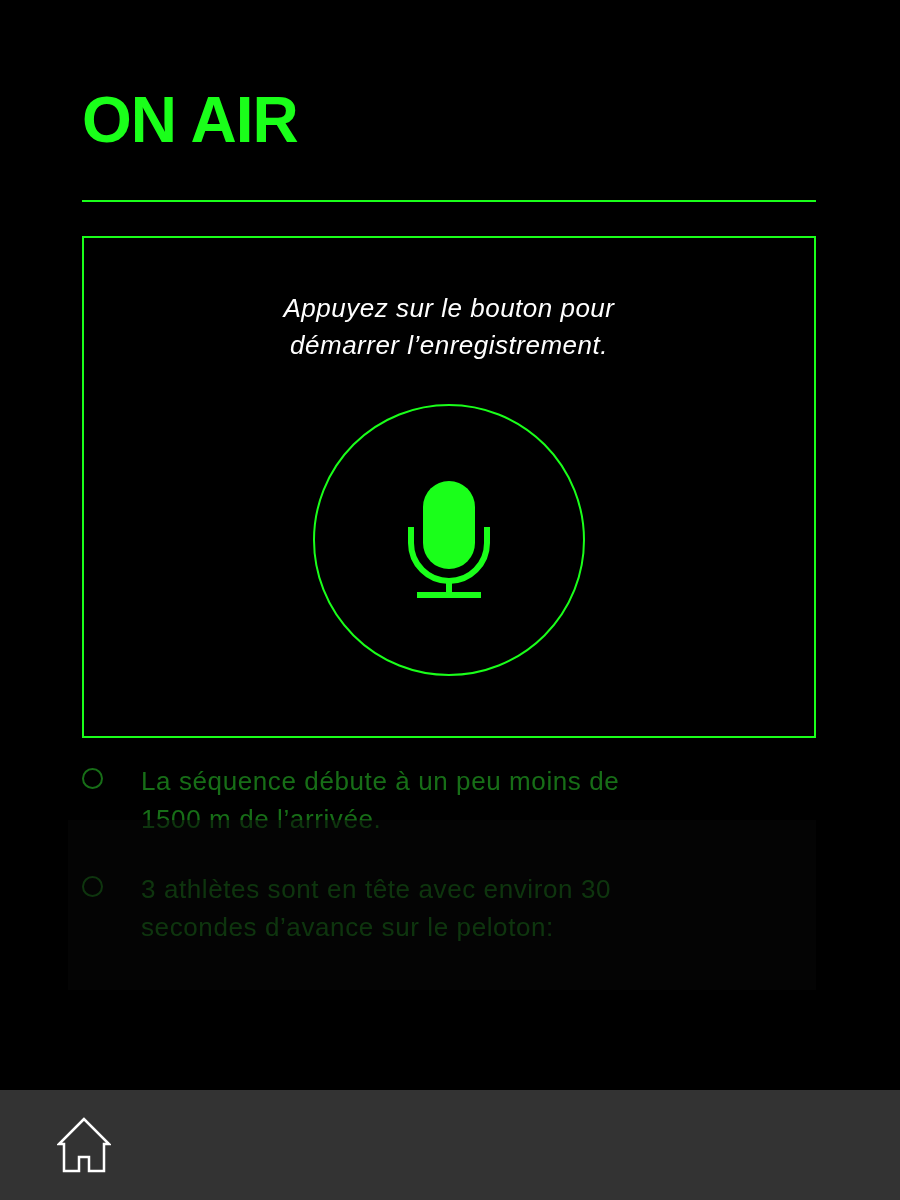  I want to click on microphone-icon, so click(449, 540).